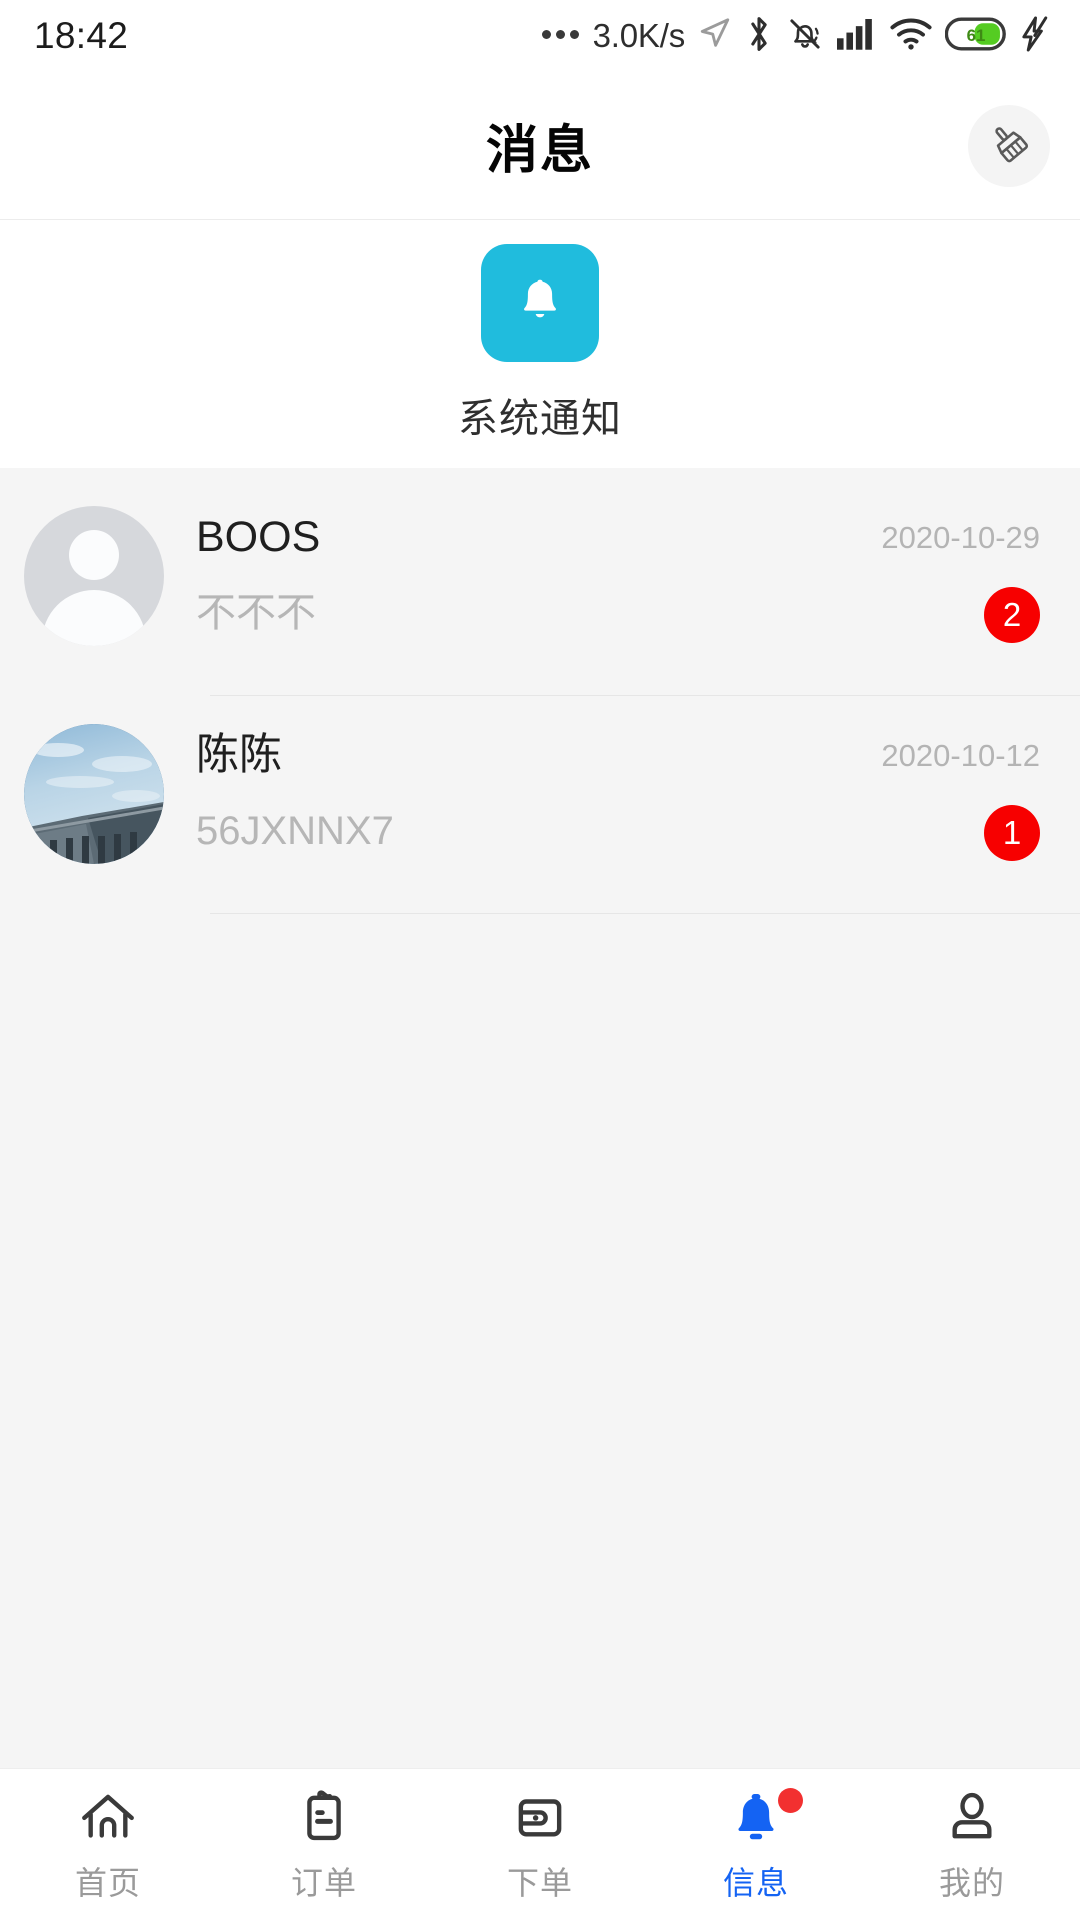 The height and width of the screenshot is (1920, 1080). What do you see at coordinates (107, 1882) in the screenshot?
I see `tab-label: 首页` at bounding box center [107, 1882].